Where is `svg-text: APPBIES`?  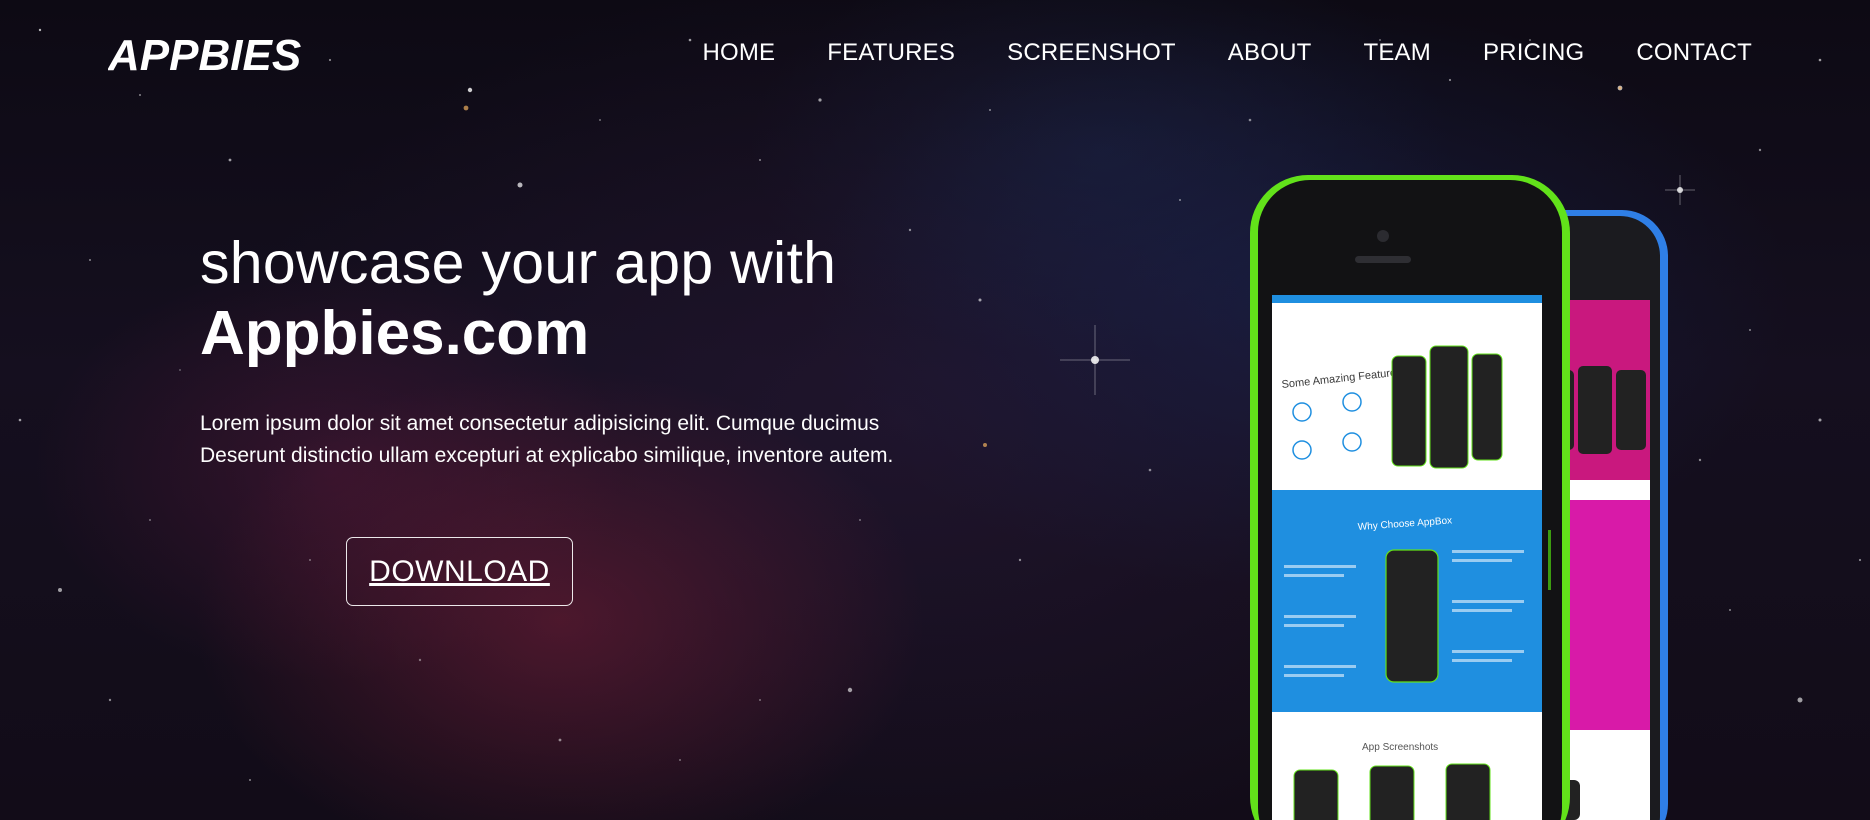
svg-text: APPBIES is located at coordinates (204, 54).